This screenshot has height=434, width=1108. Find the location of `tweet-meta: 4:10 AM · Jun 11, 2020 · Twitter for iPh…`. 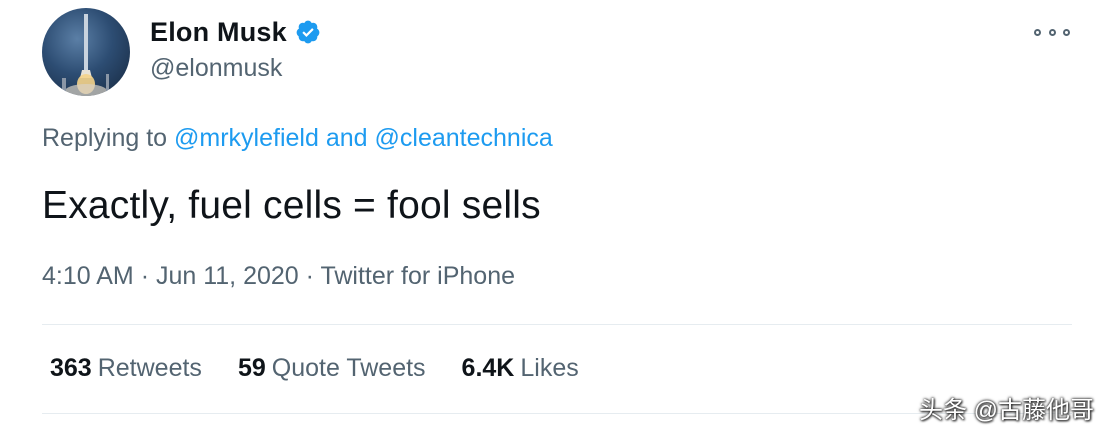

tweet-meta: 4:10 AM · Jun 11, 2020 · Twitter for iPh… is located at coordinates (278, 276).